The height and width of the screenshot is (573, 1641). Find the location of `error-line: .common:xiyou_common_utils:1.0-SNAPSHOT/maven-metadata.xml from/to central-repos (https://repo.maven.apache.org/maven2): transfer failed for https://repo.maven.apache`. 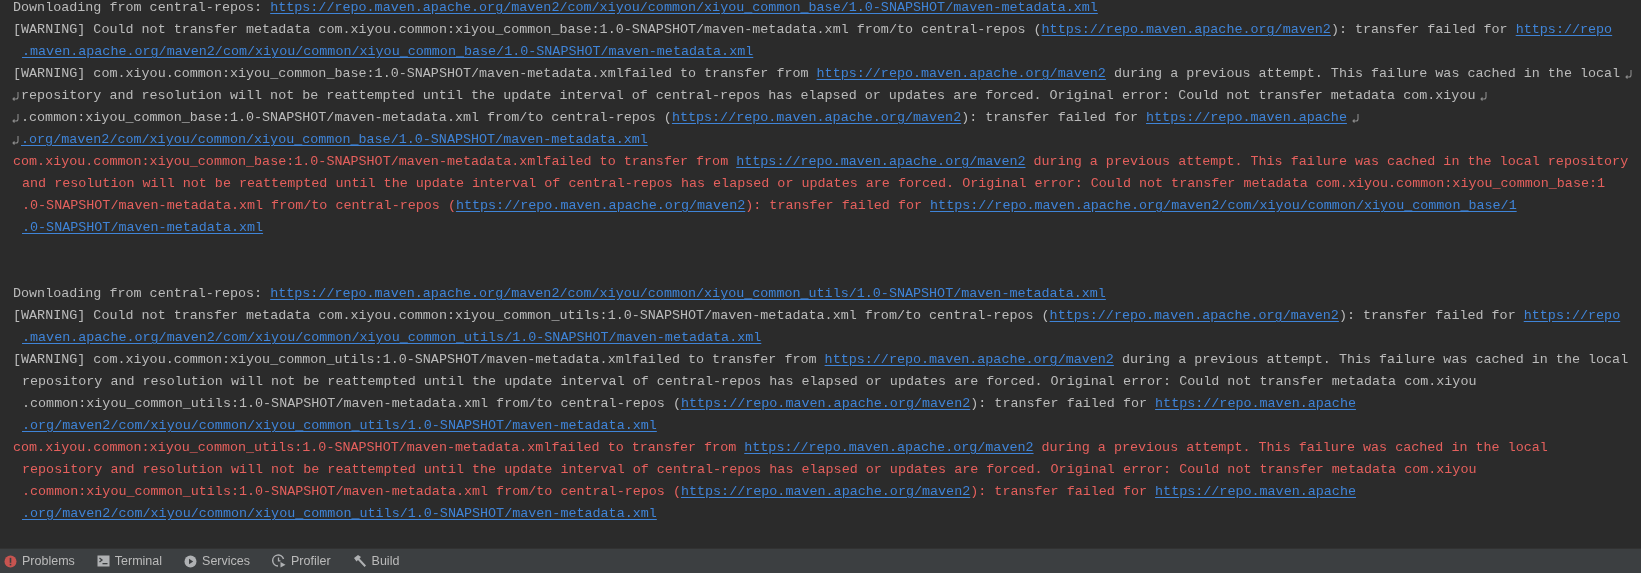

error-line: .common:xiyou_common_utils:1.0-SNAPSHOT/maven-metadata.xml from/to central-repos (https://repo.maven.apache.org/maven2): transfer failed for https://repo.maven.apache is located at coordinates (689, 492).